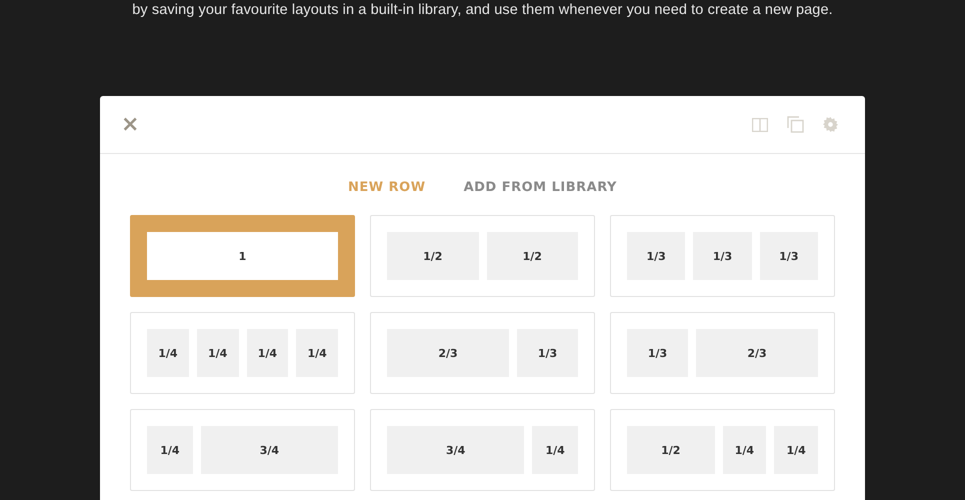 This screenshot has height=500, width=965. I want to click on columns-icon, so click(760, 125).